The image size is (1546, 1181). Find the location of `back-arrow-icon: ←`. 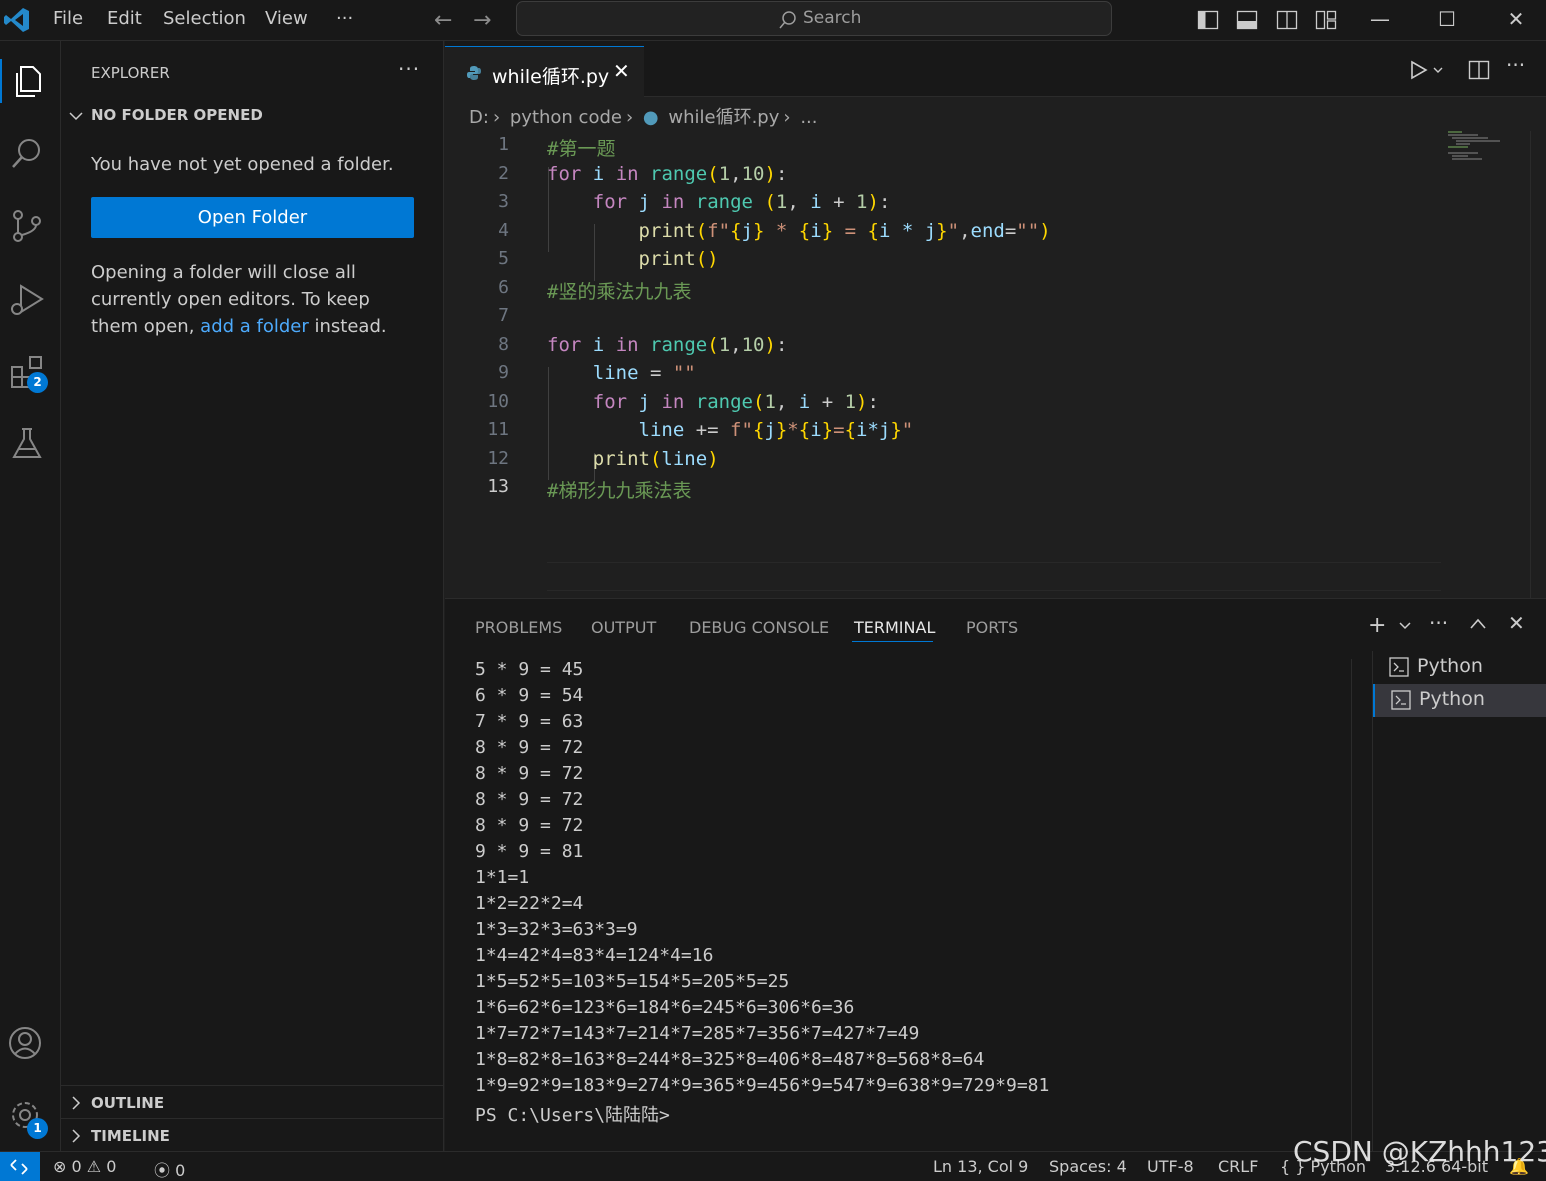

back-arrow-icon: ← is located at coordinates (443, 20).